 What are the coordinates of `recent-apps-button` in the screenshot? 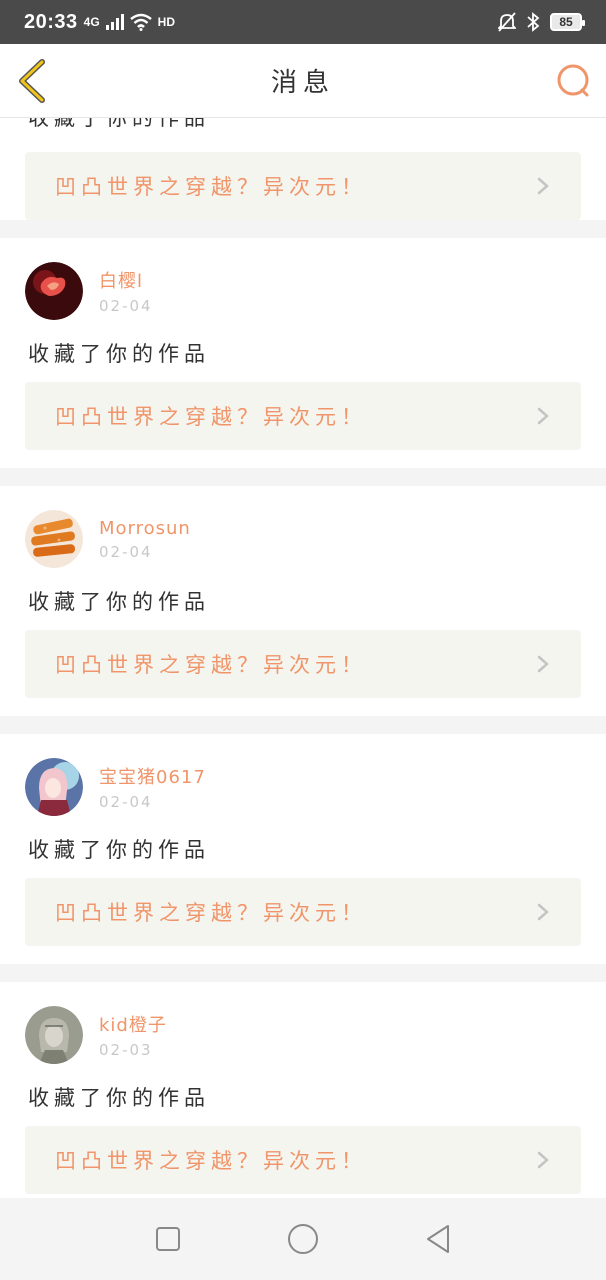 It's located at (168, 1239).